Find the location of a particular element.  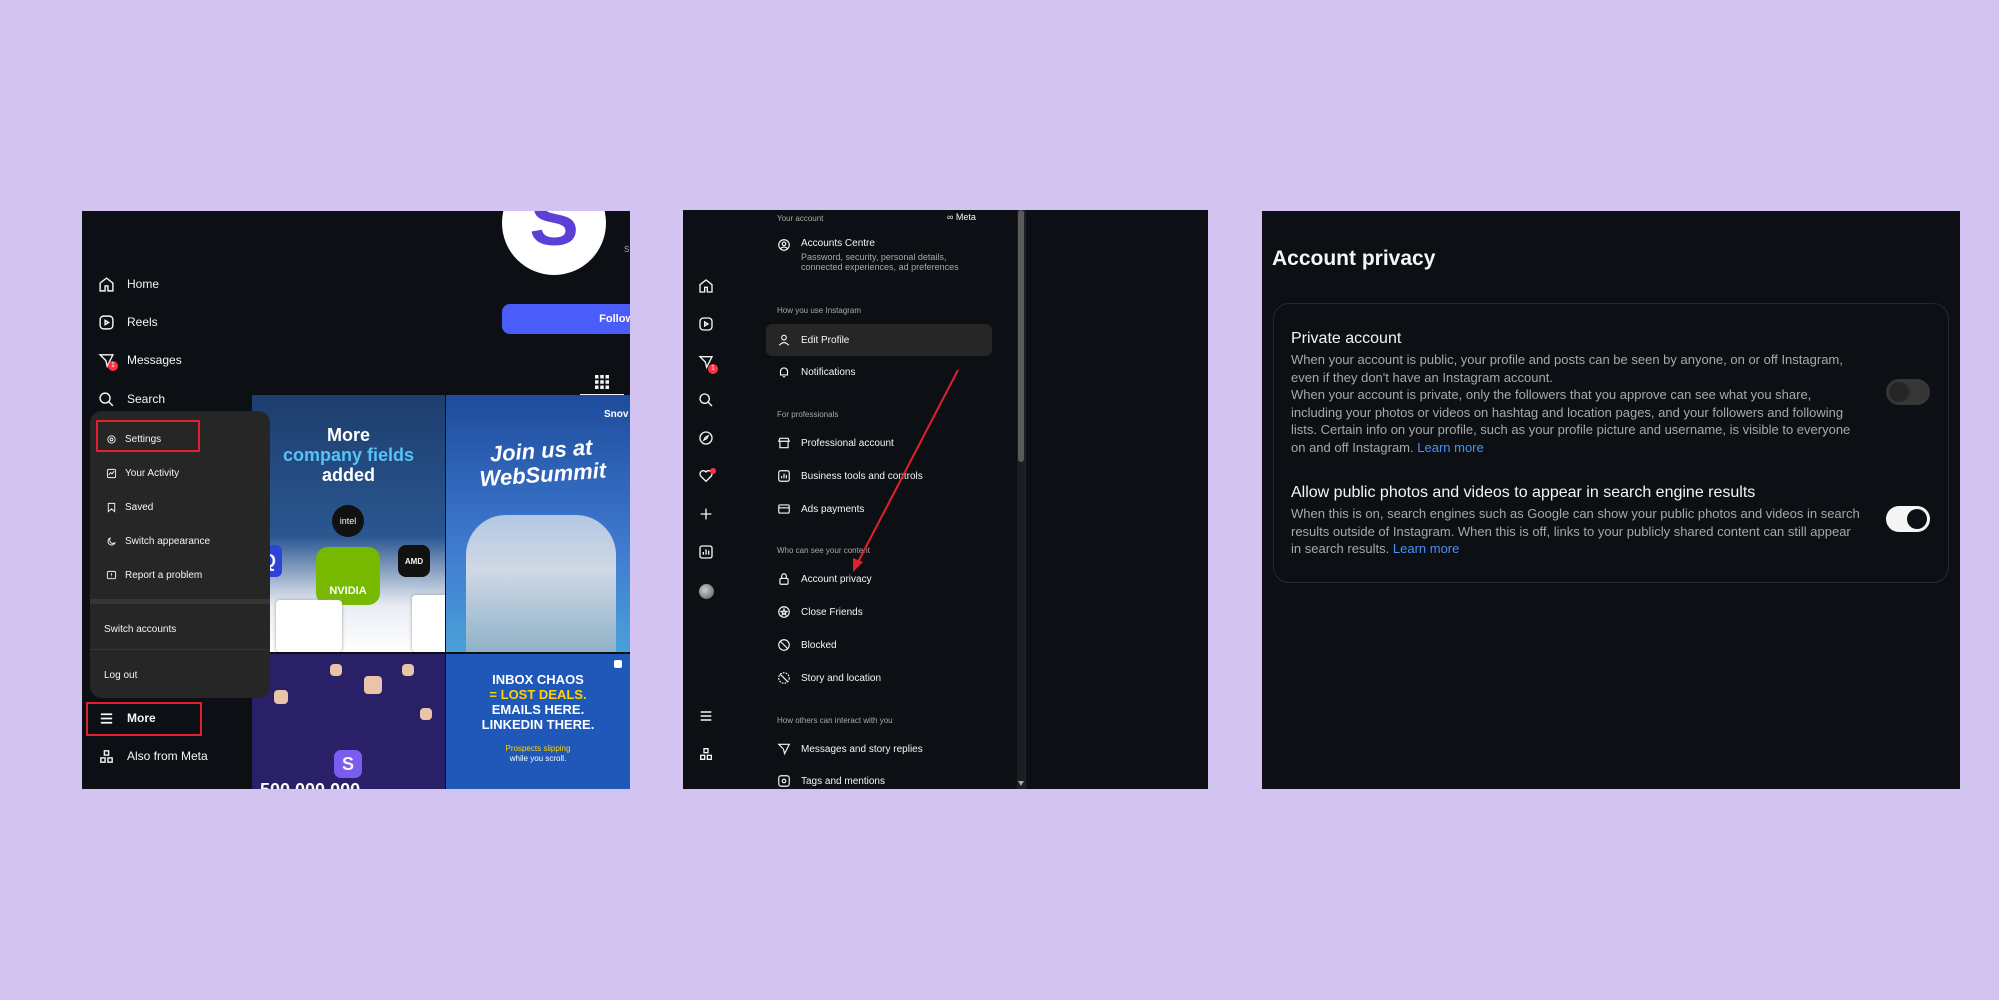

menu-switch-appearance-label: Switch appearance is located at coordinates (168, 541).